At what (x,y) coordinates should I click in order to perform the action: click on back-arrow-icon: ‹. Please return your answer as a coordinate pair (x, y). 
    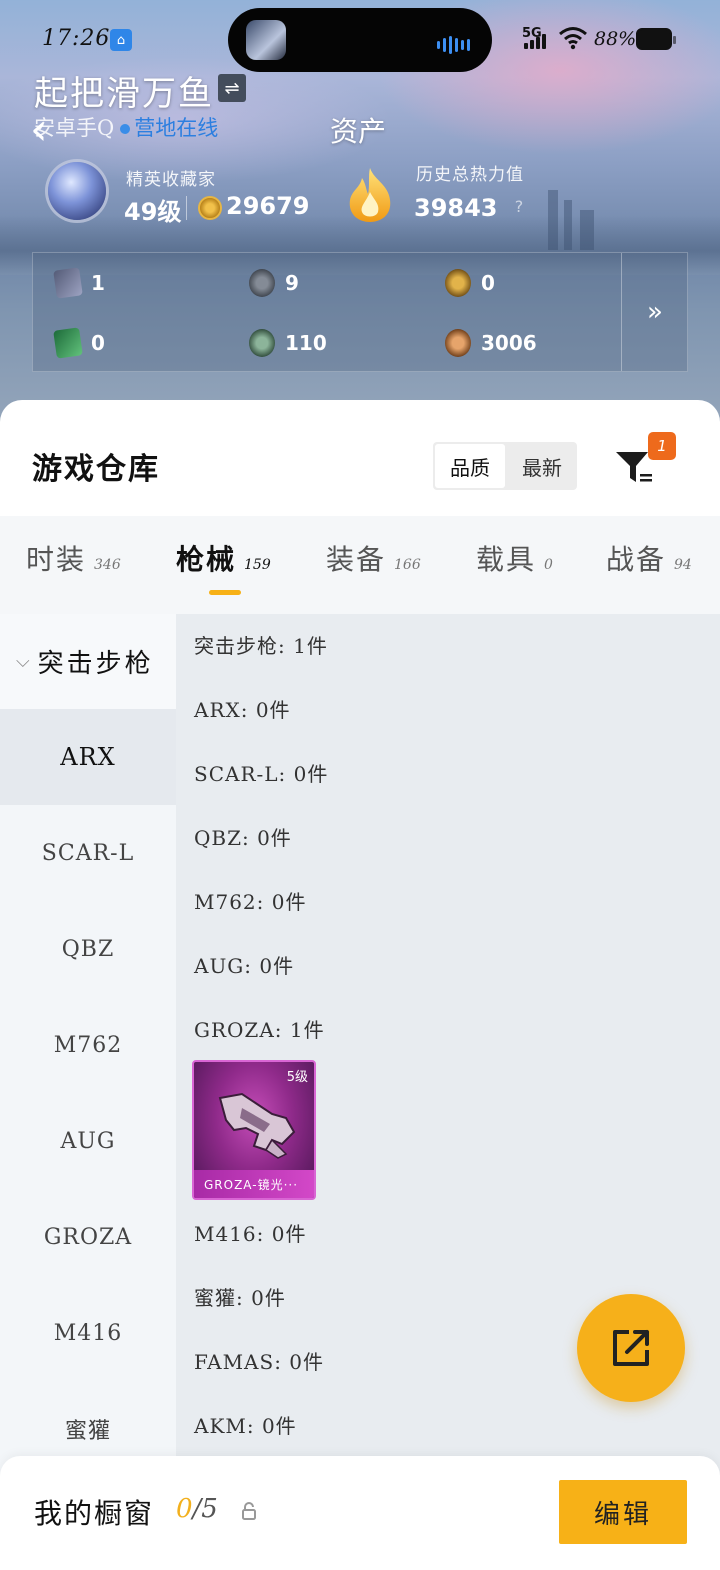
    Looking at the image, I should click on (45, 131).